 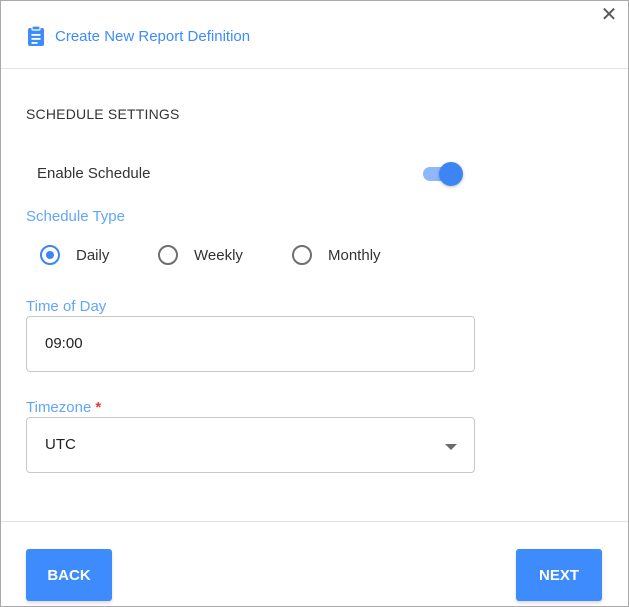 What do you see at coordinates (64, 343) in the screenshot?
I see `time-of-day-value: 09:00` at bounding box center [64, 343].